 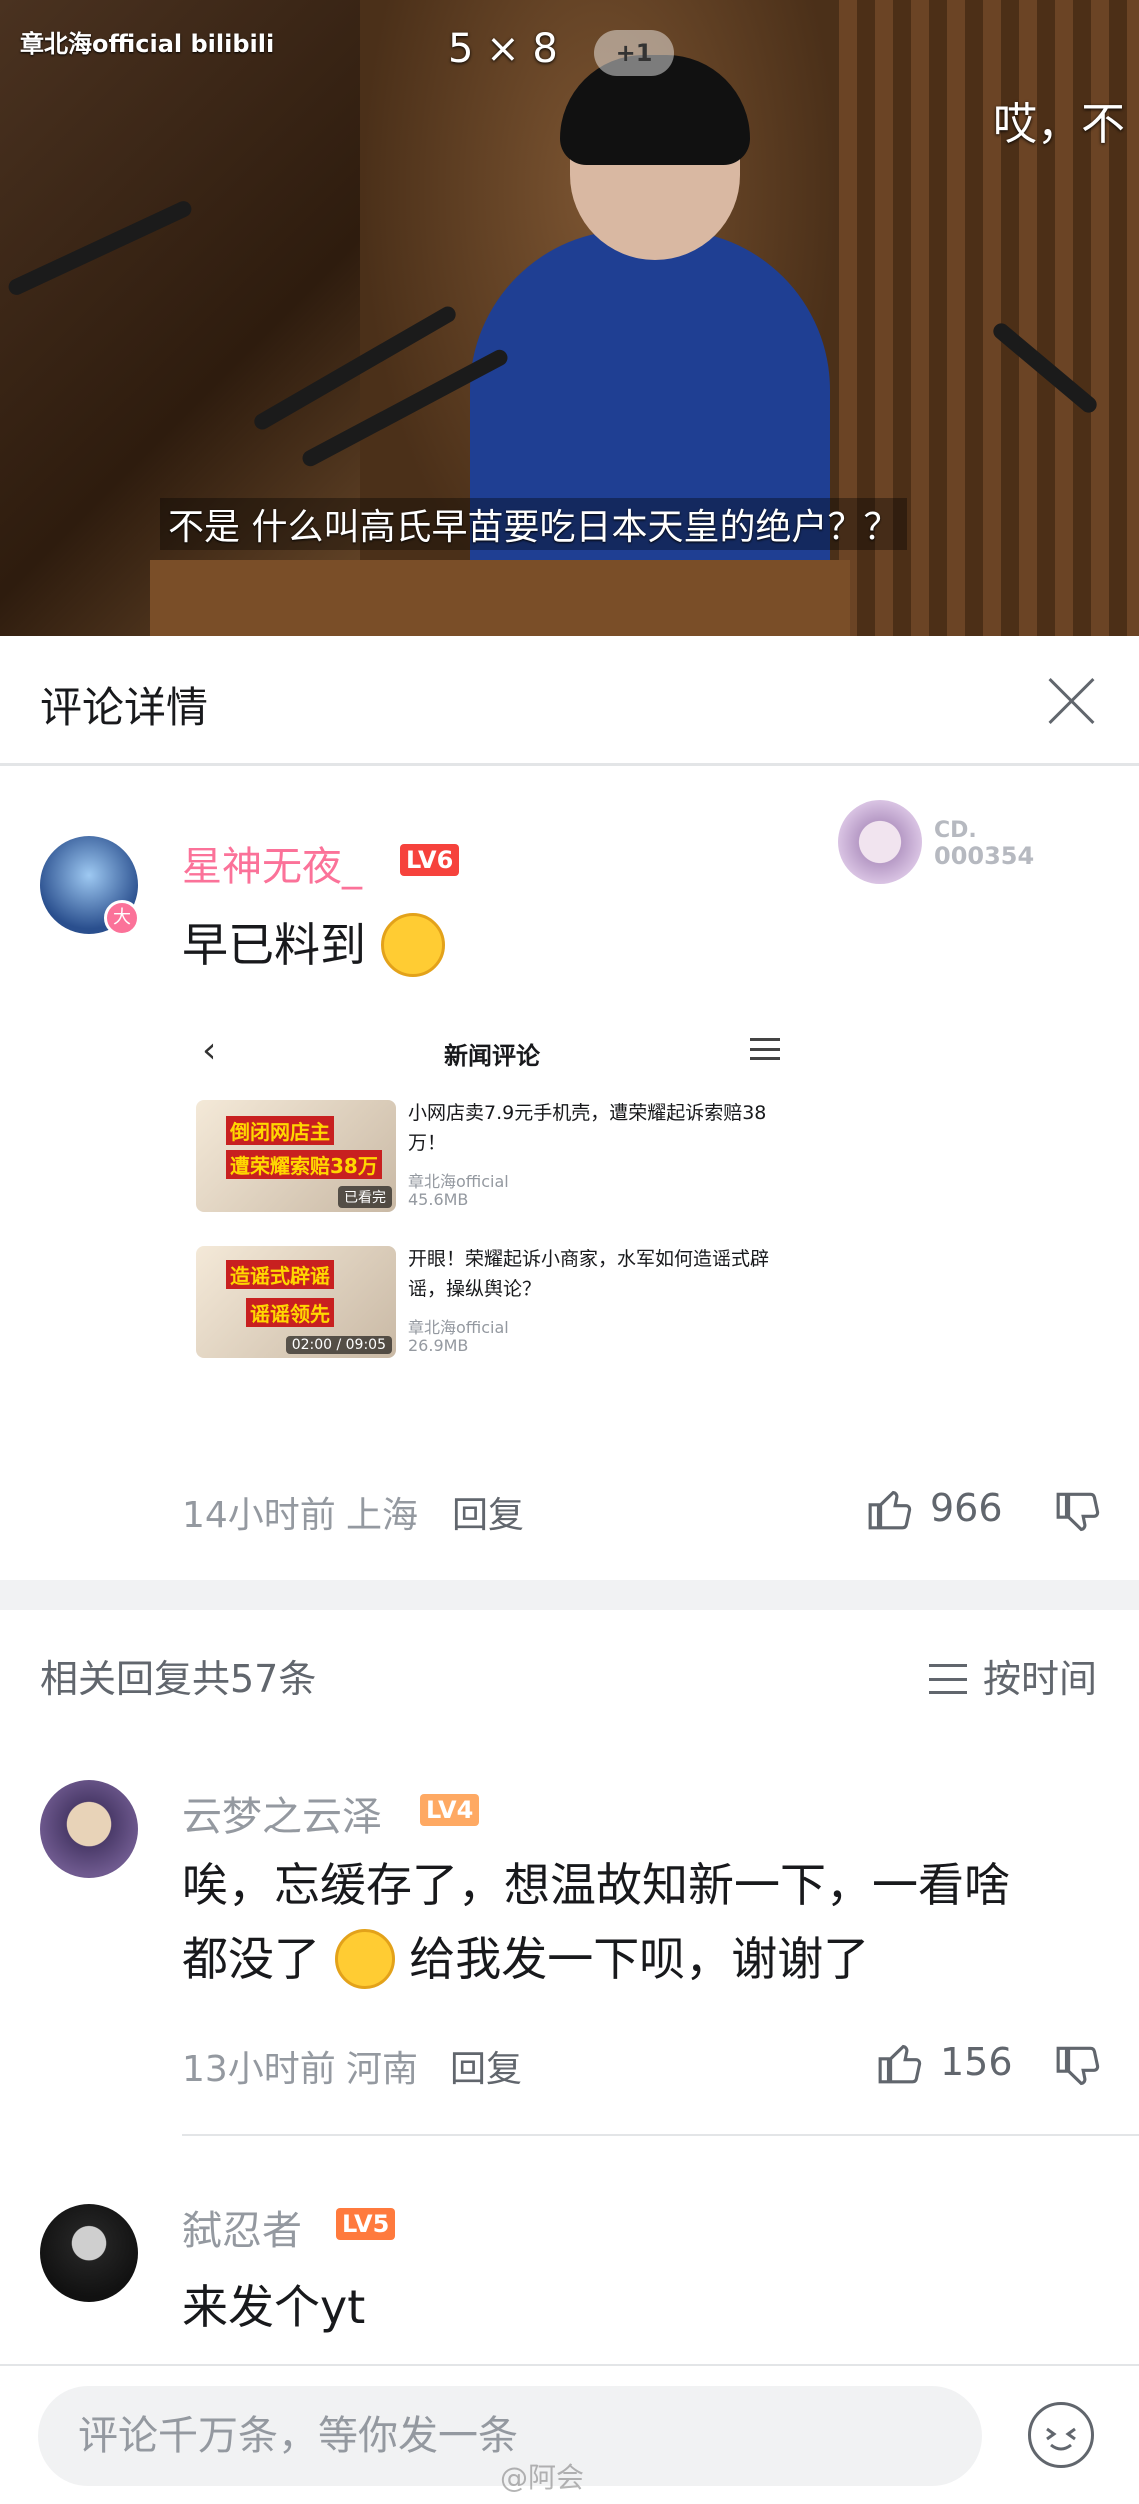 I want to click on level-badge: LV6, so click(x=430, y=860).